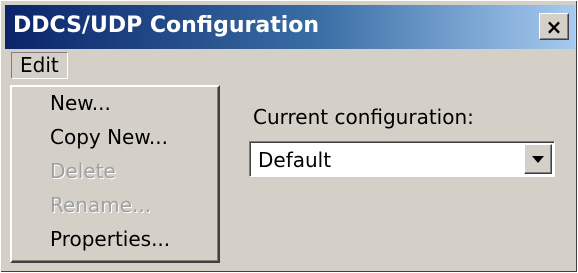 The width and height of the screenshot is (578, 273). What do you see at coordinates (290, 66) in the screenshot?
I see `menu-bar: Edit` at bounding box center [290, 66].